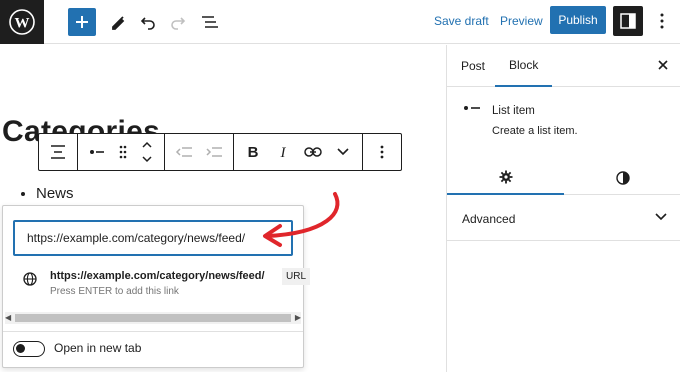 This screenshot has width=680, height=372. I want to click on drag-handle, so click(123, 152).